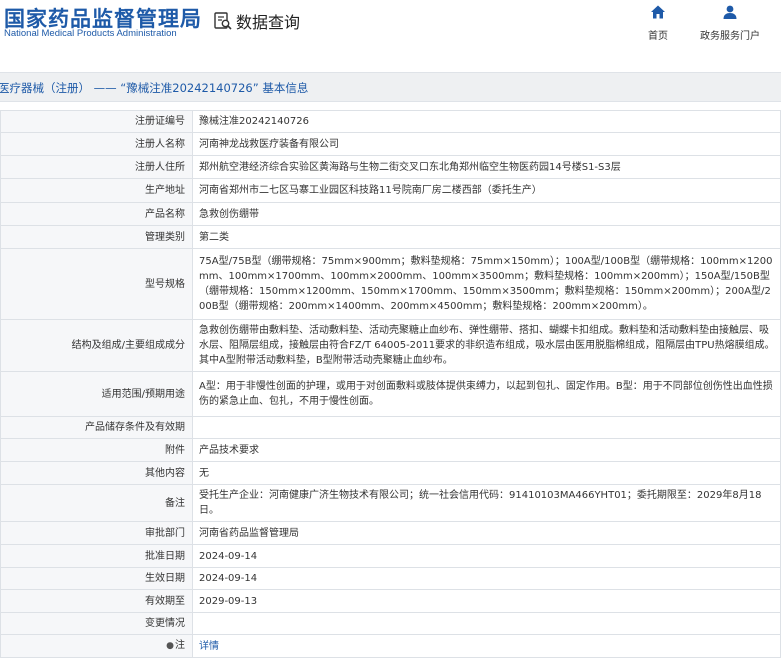  I want to click on field-value: 产品技术要求, so click(486, 450).